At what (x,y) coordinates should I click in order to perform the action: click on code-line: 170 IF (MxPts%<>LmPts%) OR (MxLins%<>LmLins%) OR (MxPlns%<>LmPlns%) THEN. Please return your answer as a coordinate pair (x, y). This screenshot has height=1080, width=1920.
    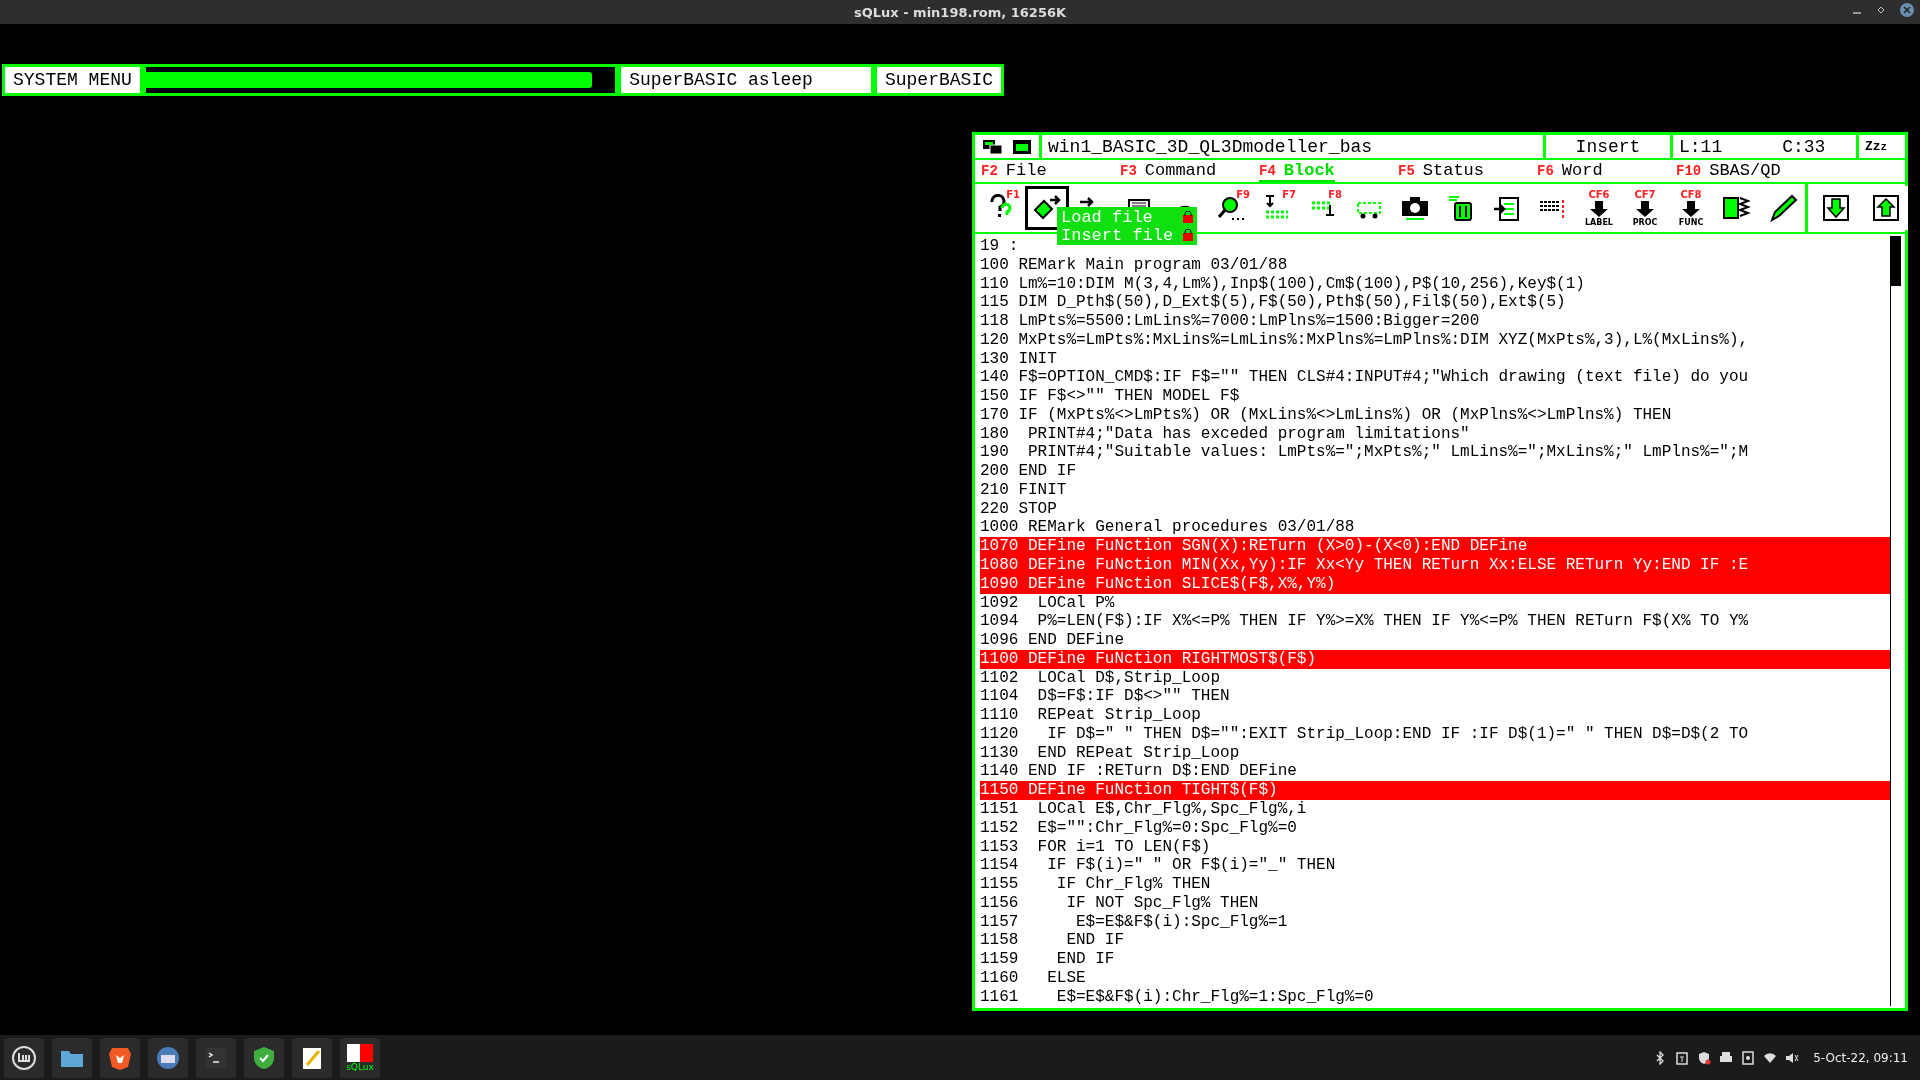
    Looking at the image, I should click on (1326, 415).